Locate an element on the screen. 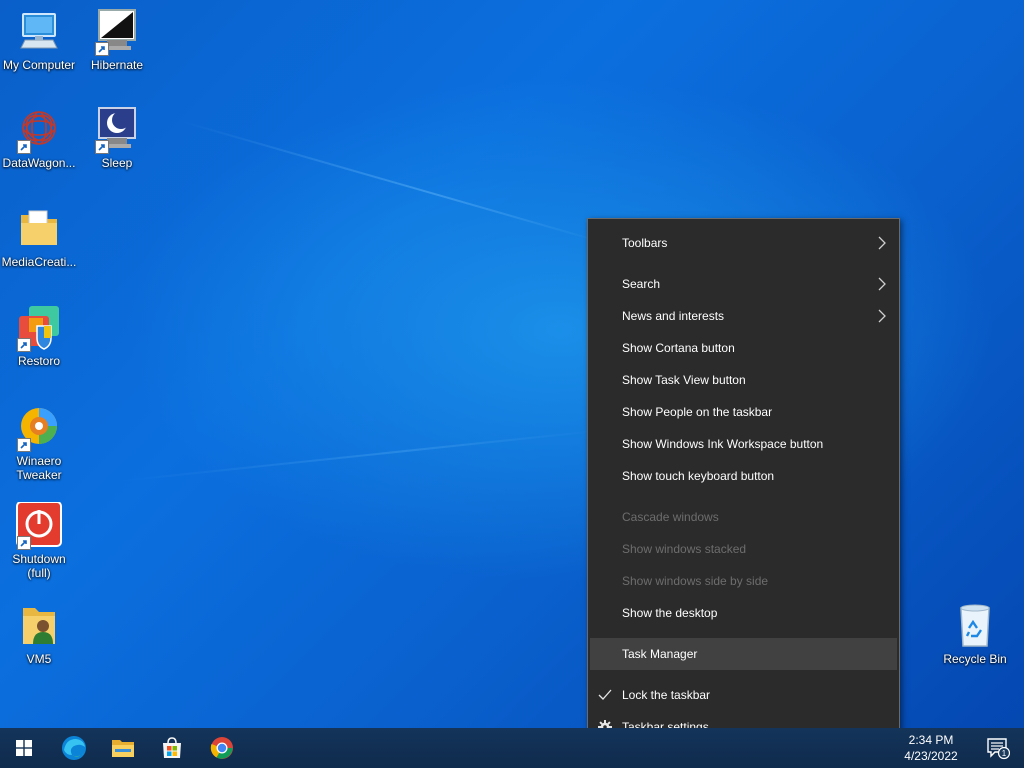 This screenshot has width=1024, height=768. menu-item-label: Show People on the taskbar is located at coordinates (697, 412).